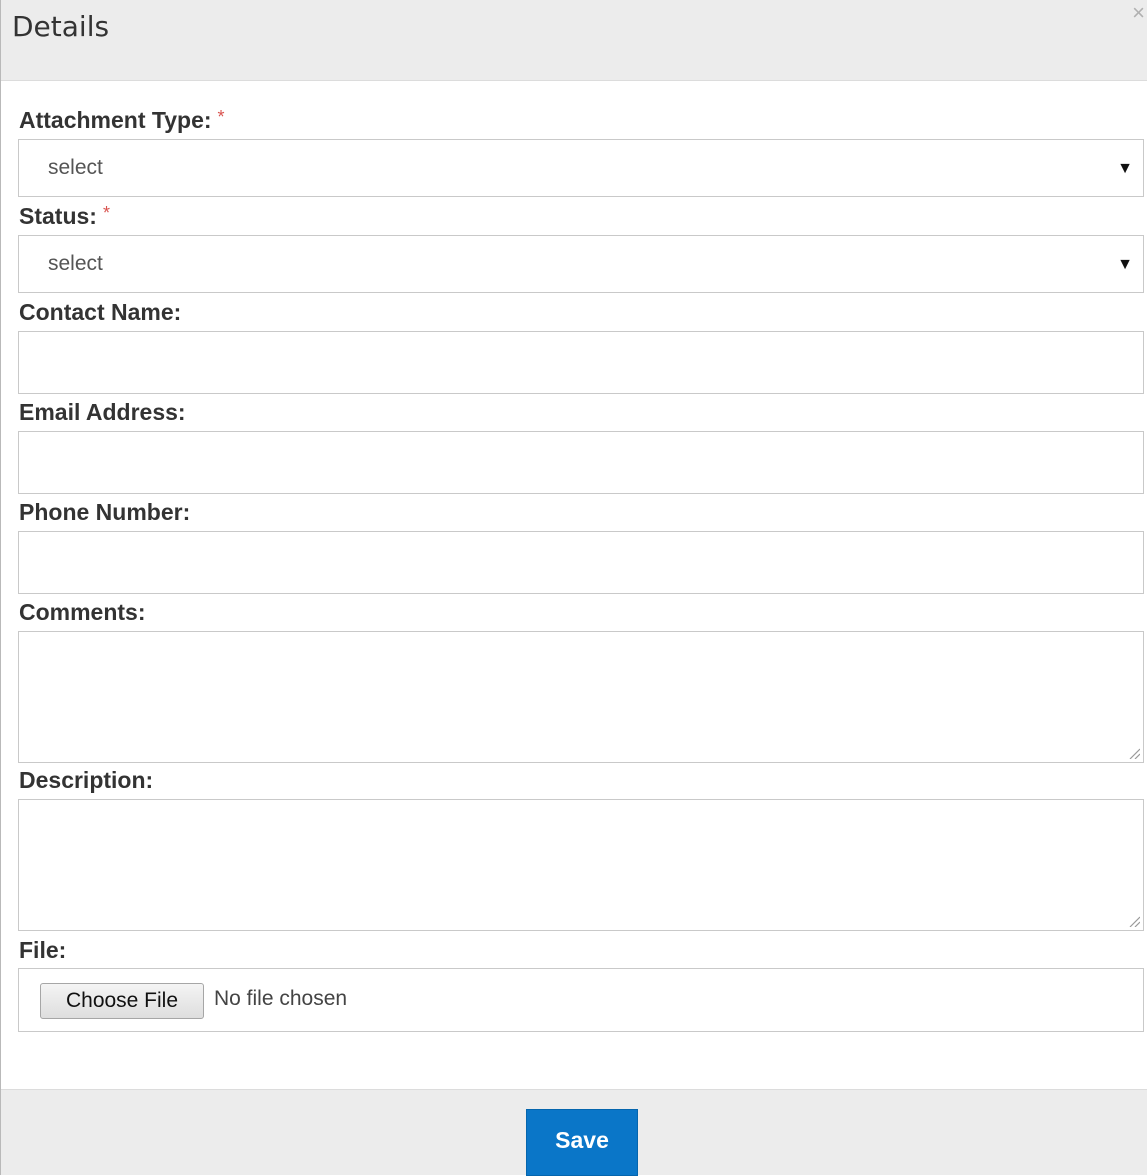 The image size is (1147, 1176). I want to click on email-address-input, so click(581, 462).